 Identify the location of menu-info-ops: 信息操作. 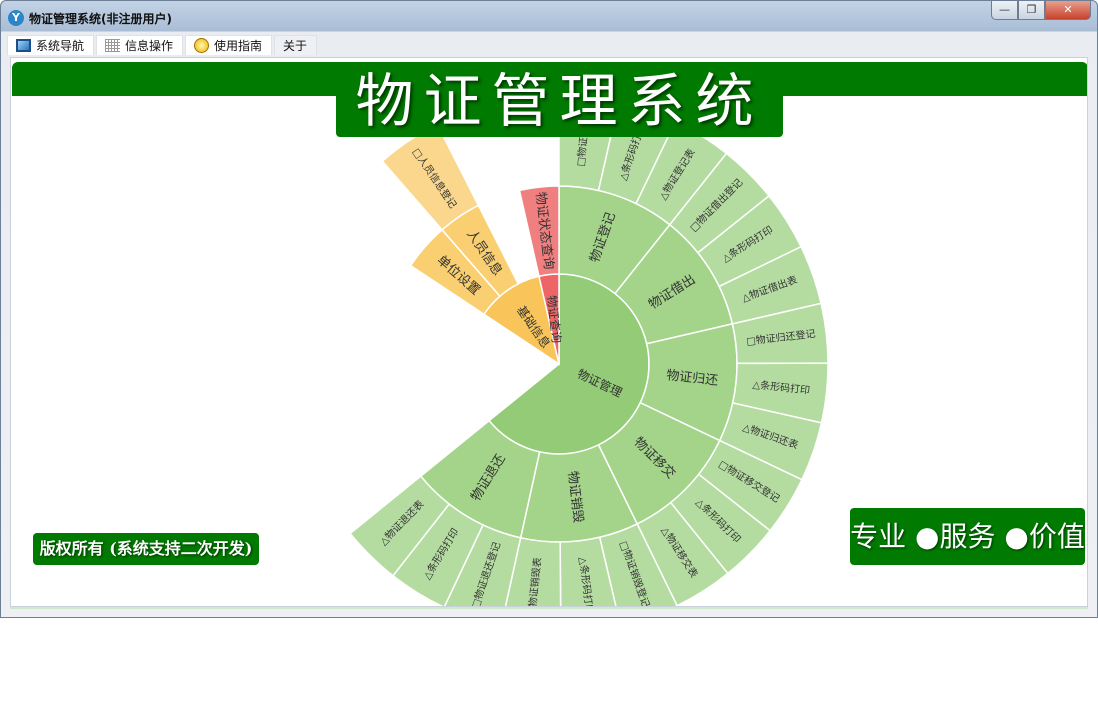
(140, 45).